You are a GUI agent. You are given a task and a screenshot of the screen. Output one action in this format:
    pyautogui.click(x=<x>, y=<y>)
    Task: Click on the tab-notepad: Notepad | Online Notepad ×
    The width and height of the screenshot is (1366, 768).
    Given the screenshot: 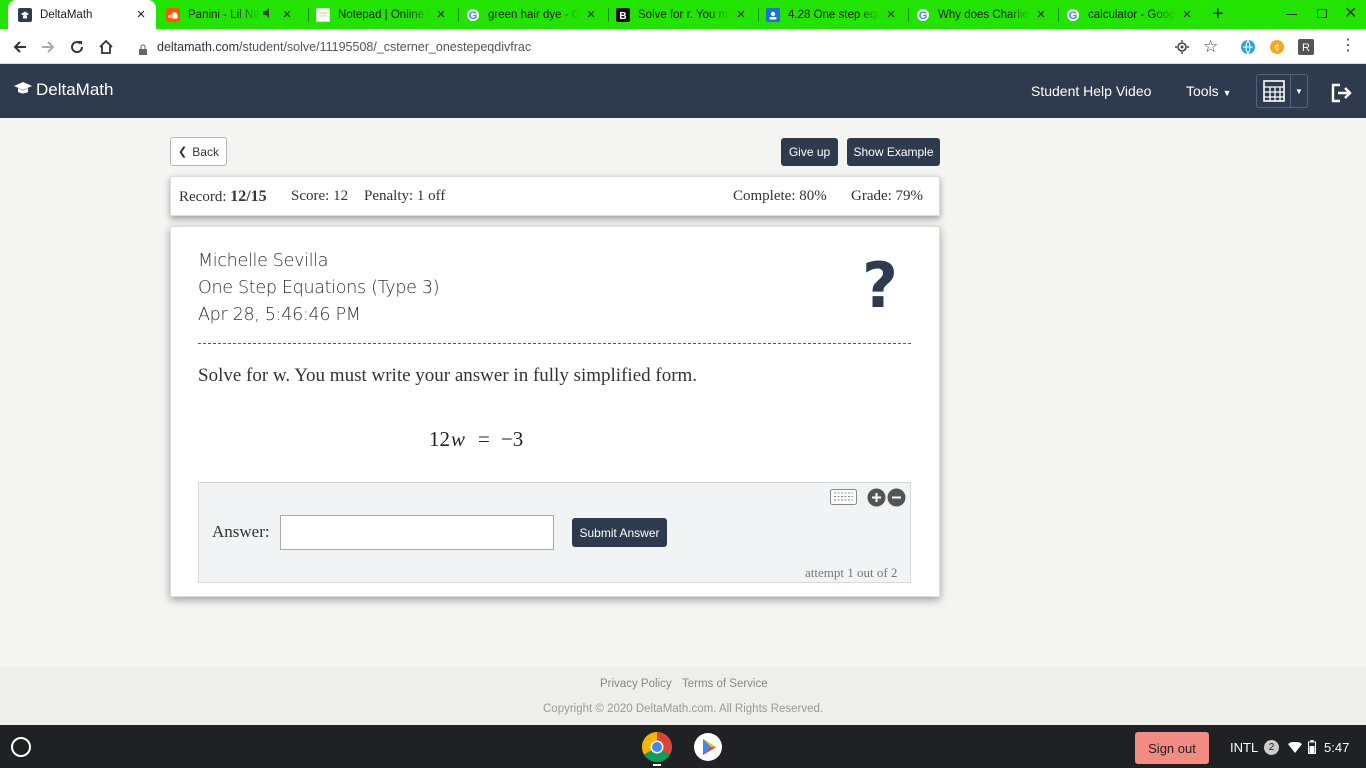 What is the action you would take?
    pyautogui.click(x=386, y=14)
    